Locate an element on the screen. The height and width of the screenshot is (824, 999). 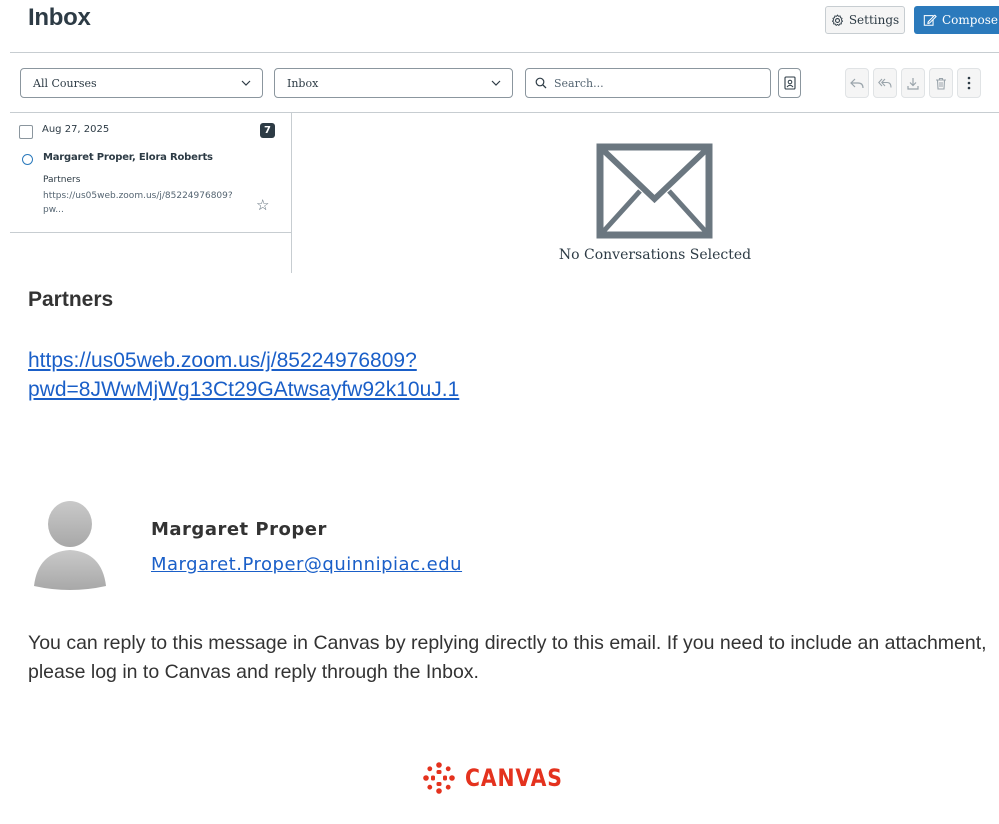
sender-name: Margaret Proper is located at coordinates (239, 529).